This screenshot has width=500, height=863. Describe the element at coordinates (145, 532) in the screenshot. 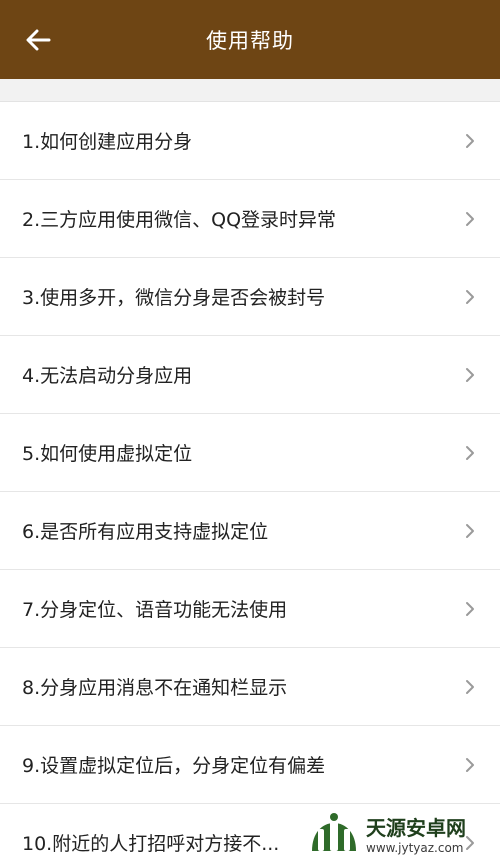

I see `help-item-label: 6.是否所有应用支持虚拟定位` at that location.